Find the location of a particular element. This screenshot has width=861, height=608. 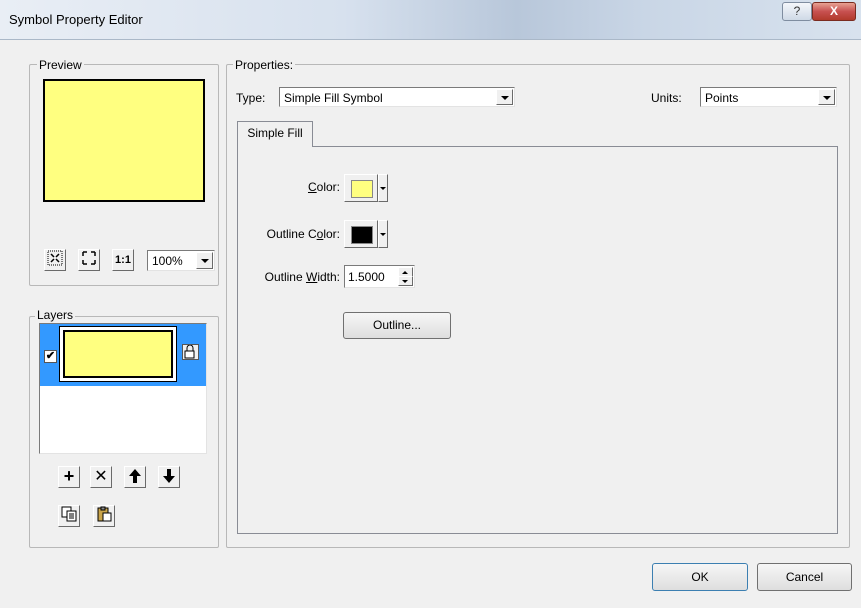

zoom-select: 100% is located at coordinates (181, 260).